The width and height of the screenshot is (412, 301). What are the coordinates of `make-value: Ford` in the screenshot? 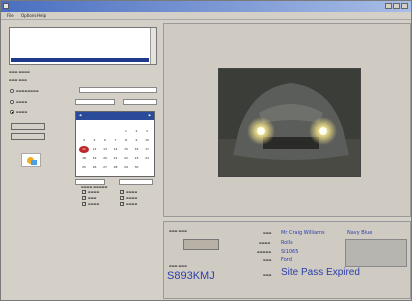 It's located at (286, 260).